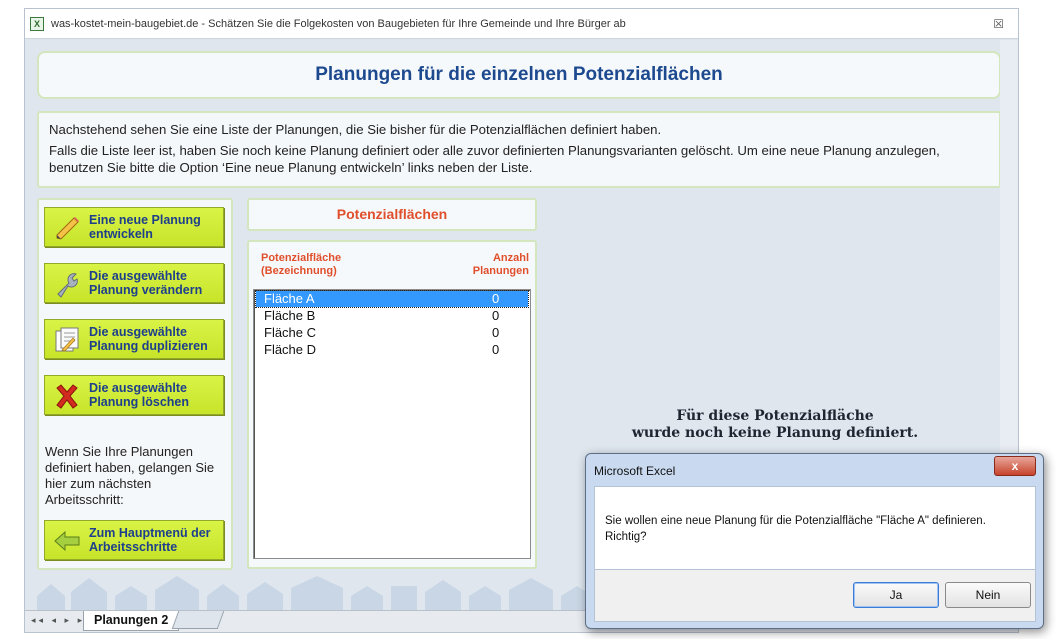  Describe the element at coordinates (626, 537) in the screenshot. I see `dialog-message-line-2: Richtig?` at that location.